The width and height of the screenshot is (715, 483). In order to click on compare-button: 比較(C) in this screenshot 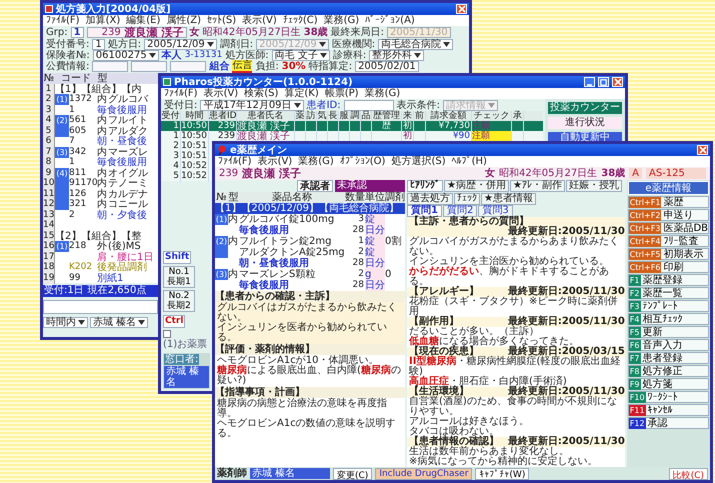, I will do `click(688, 474)`.